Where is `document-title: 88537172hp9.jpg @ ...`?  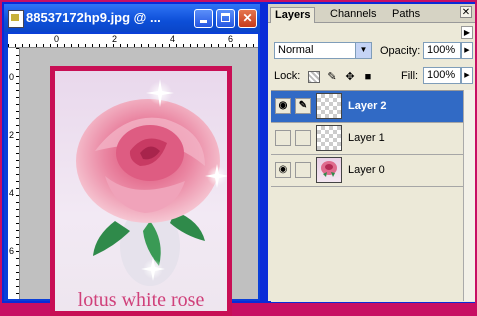
document-title: 88537172hp9.jpg @ ... is located at coordinates (93, 17).